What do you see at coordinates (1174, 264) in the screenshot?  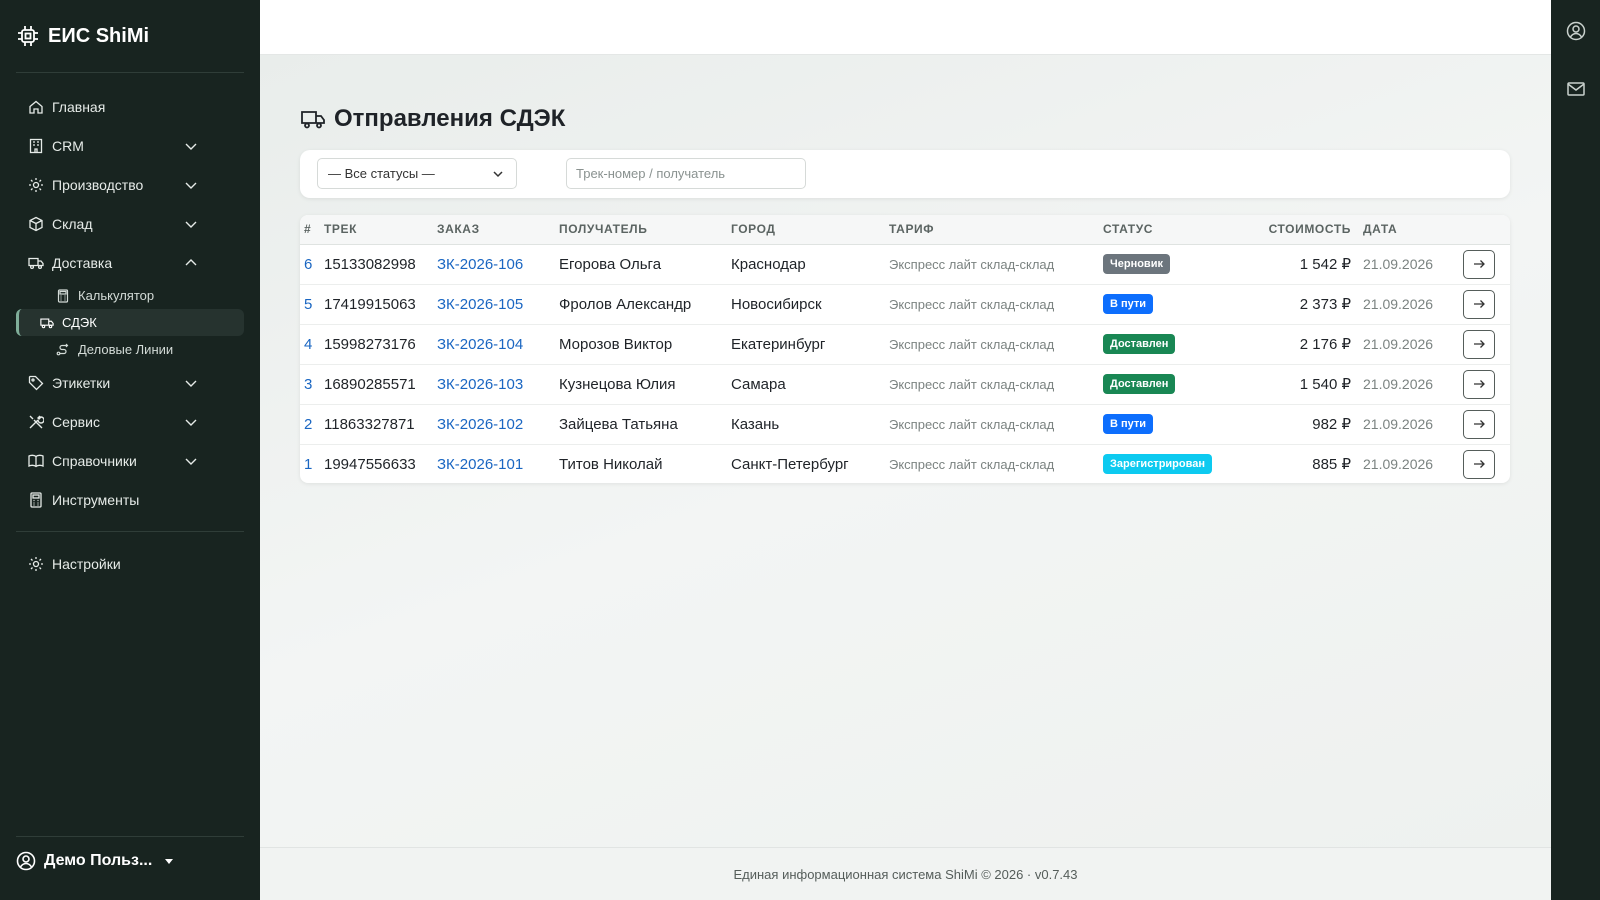 I see `status-cell: Черновик` at bounding box center [1174, 264].